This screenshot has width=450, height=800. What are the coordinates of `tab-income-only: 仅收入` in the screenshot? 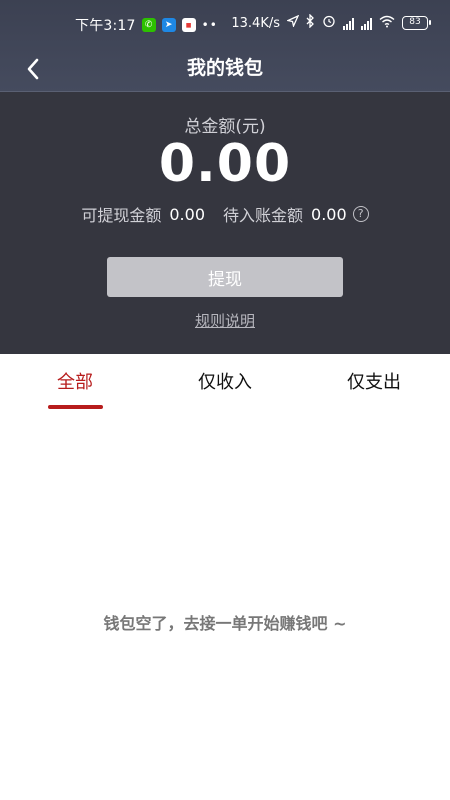 It's located at (225, 381).